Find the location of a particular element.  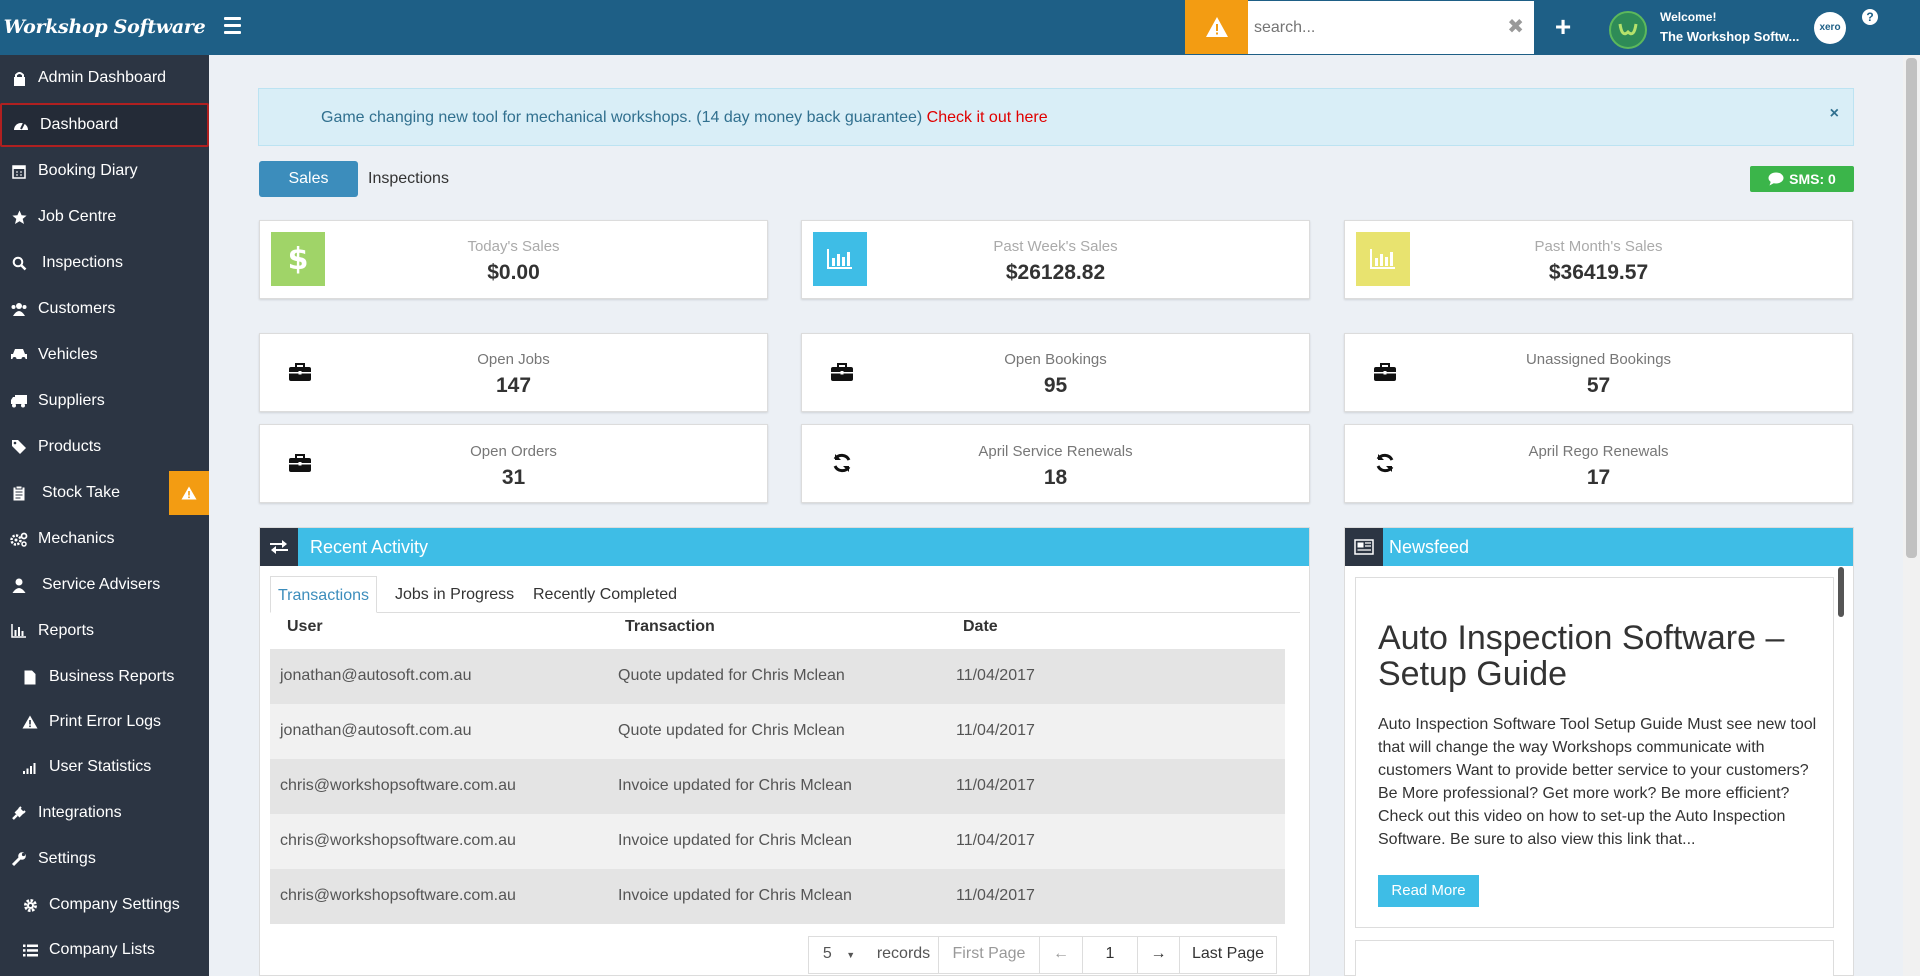

sidebar-item-label: Suppliers is located at coordinates (71, 400).